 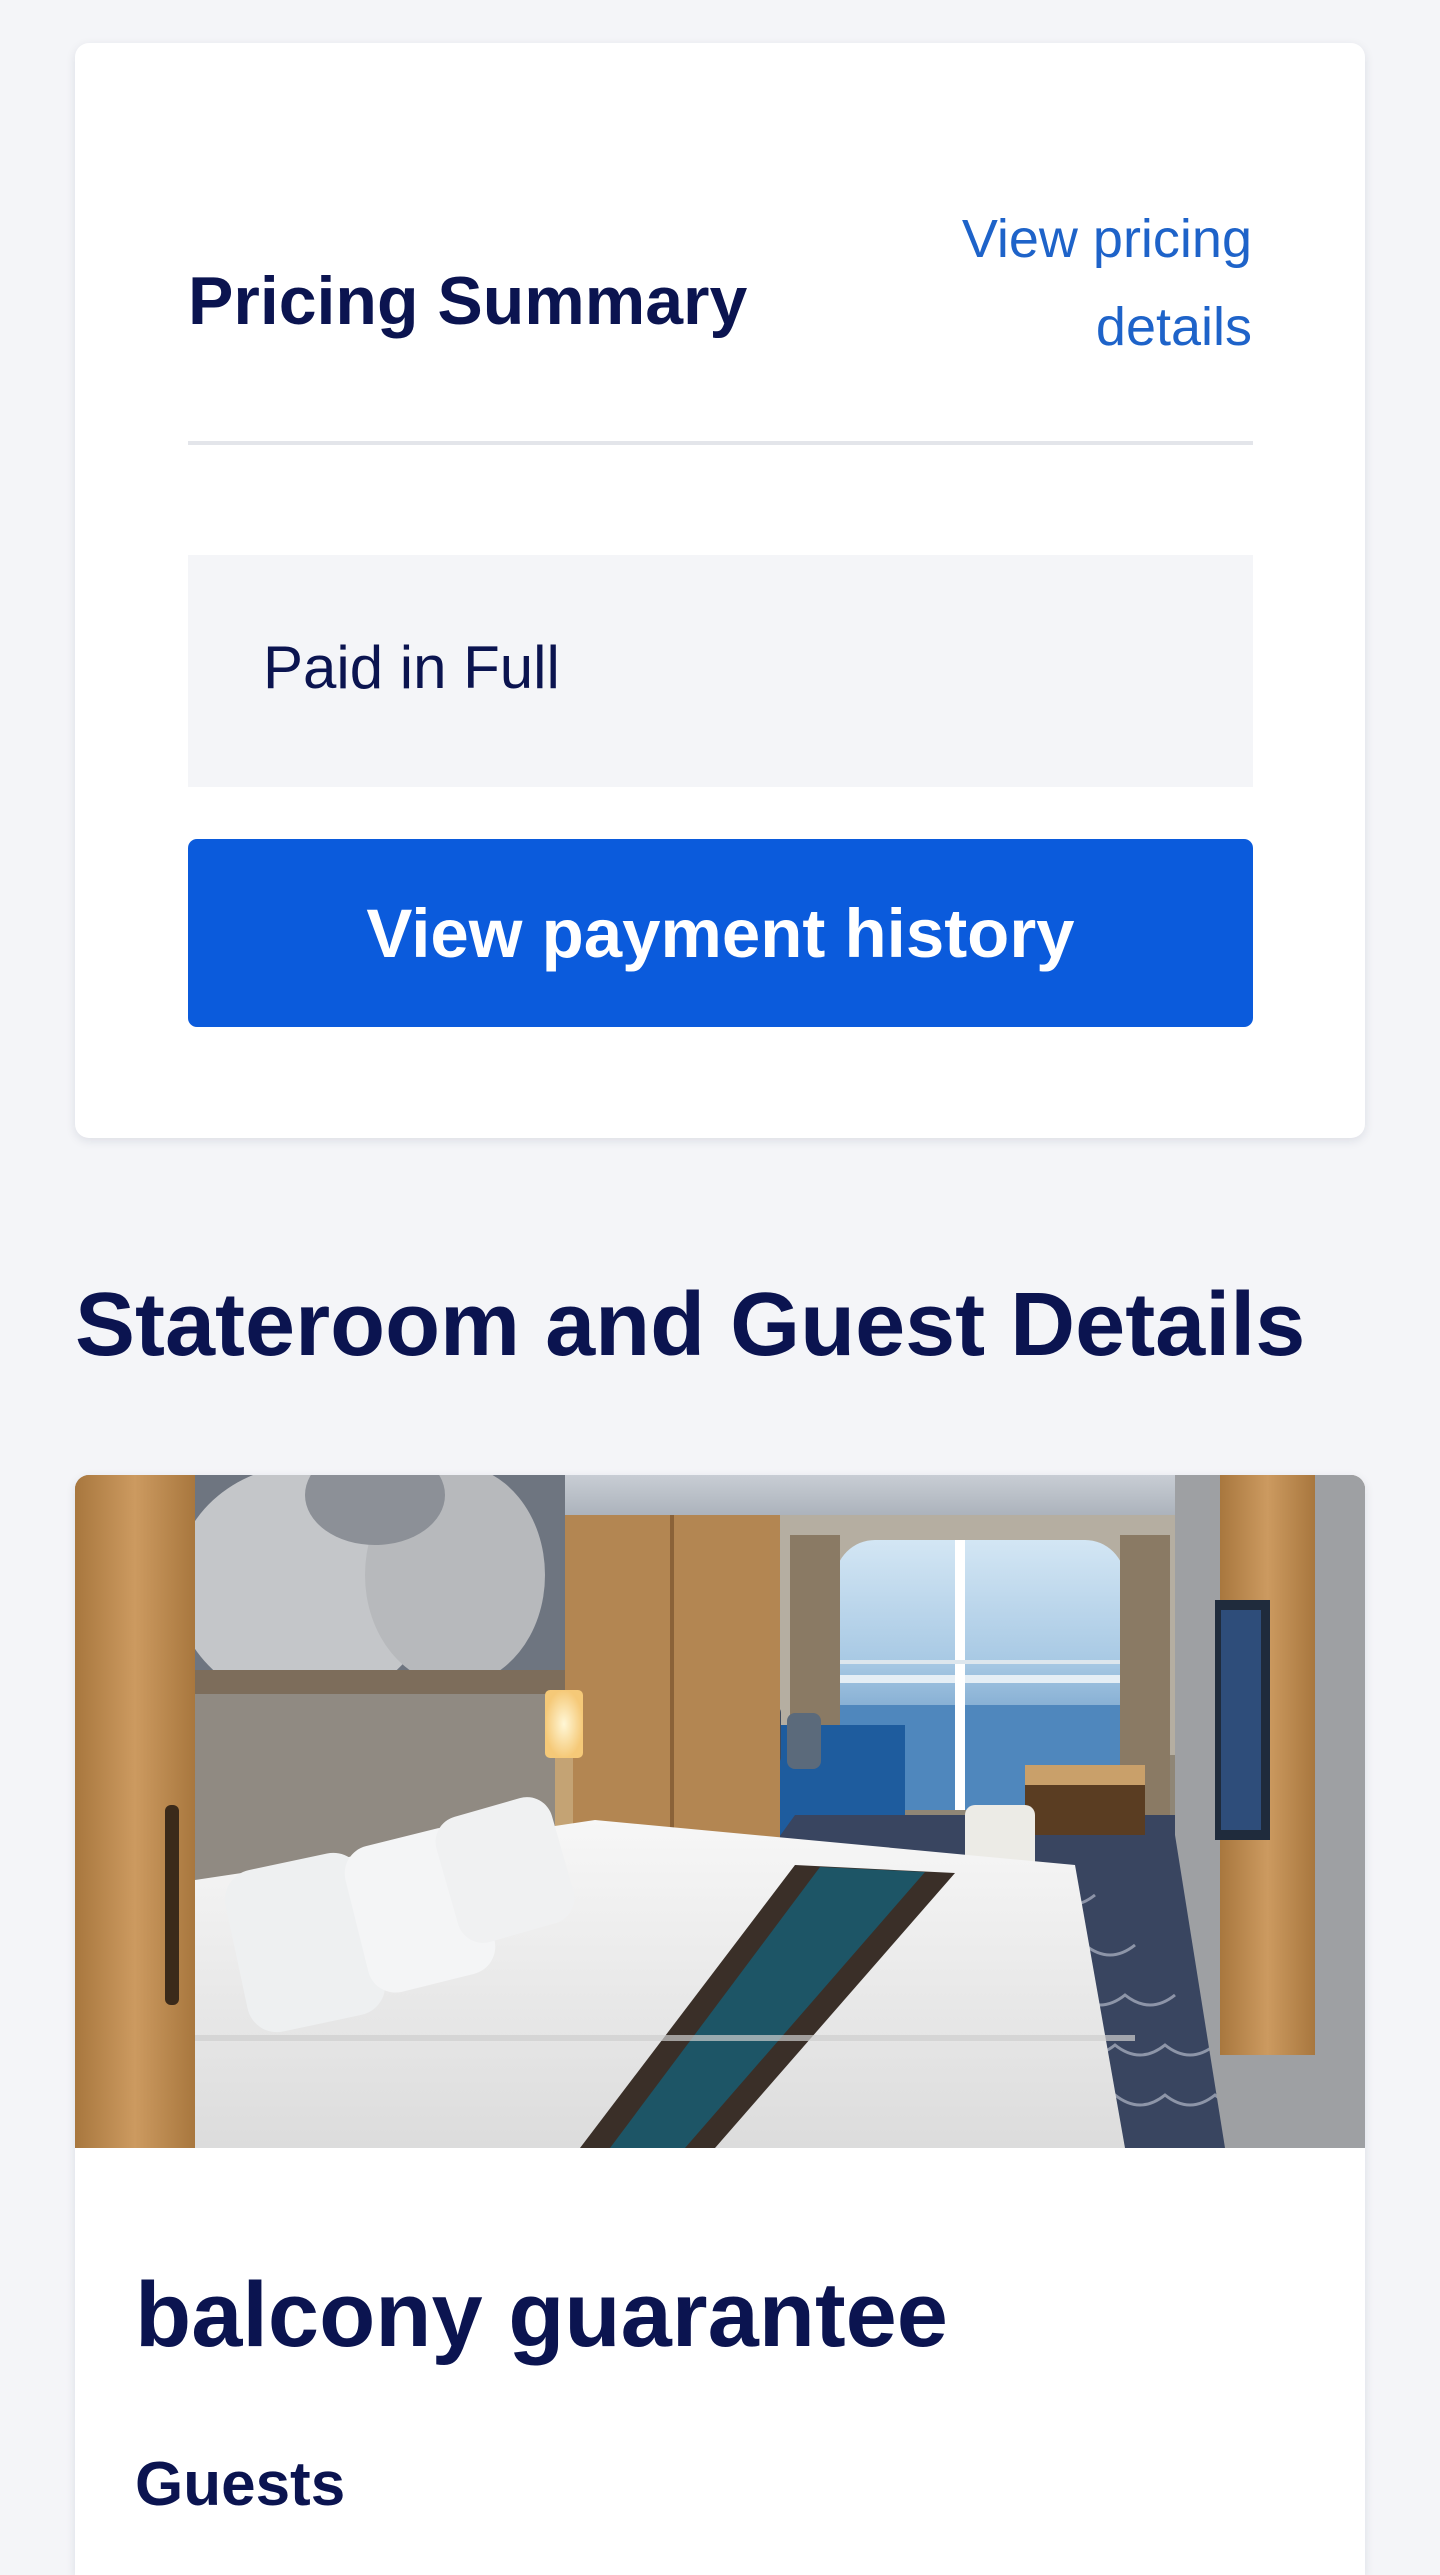 I want to click on guests-label: Guests, so click(x=240, y=2484).